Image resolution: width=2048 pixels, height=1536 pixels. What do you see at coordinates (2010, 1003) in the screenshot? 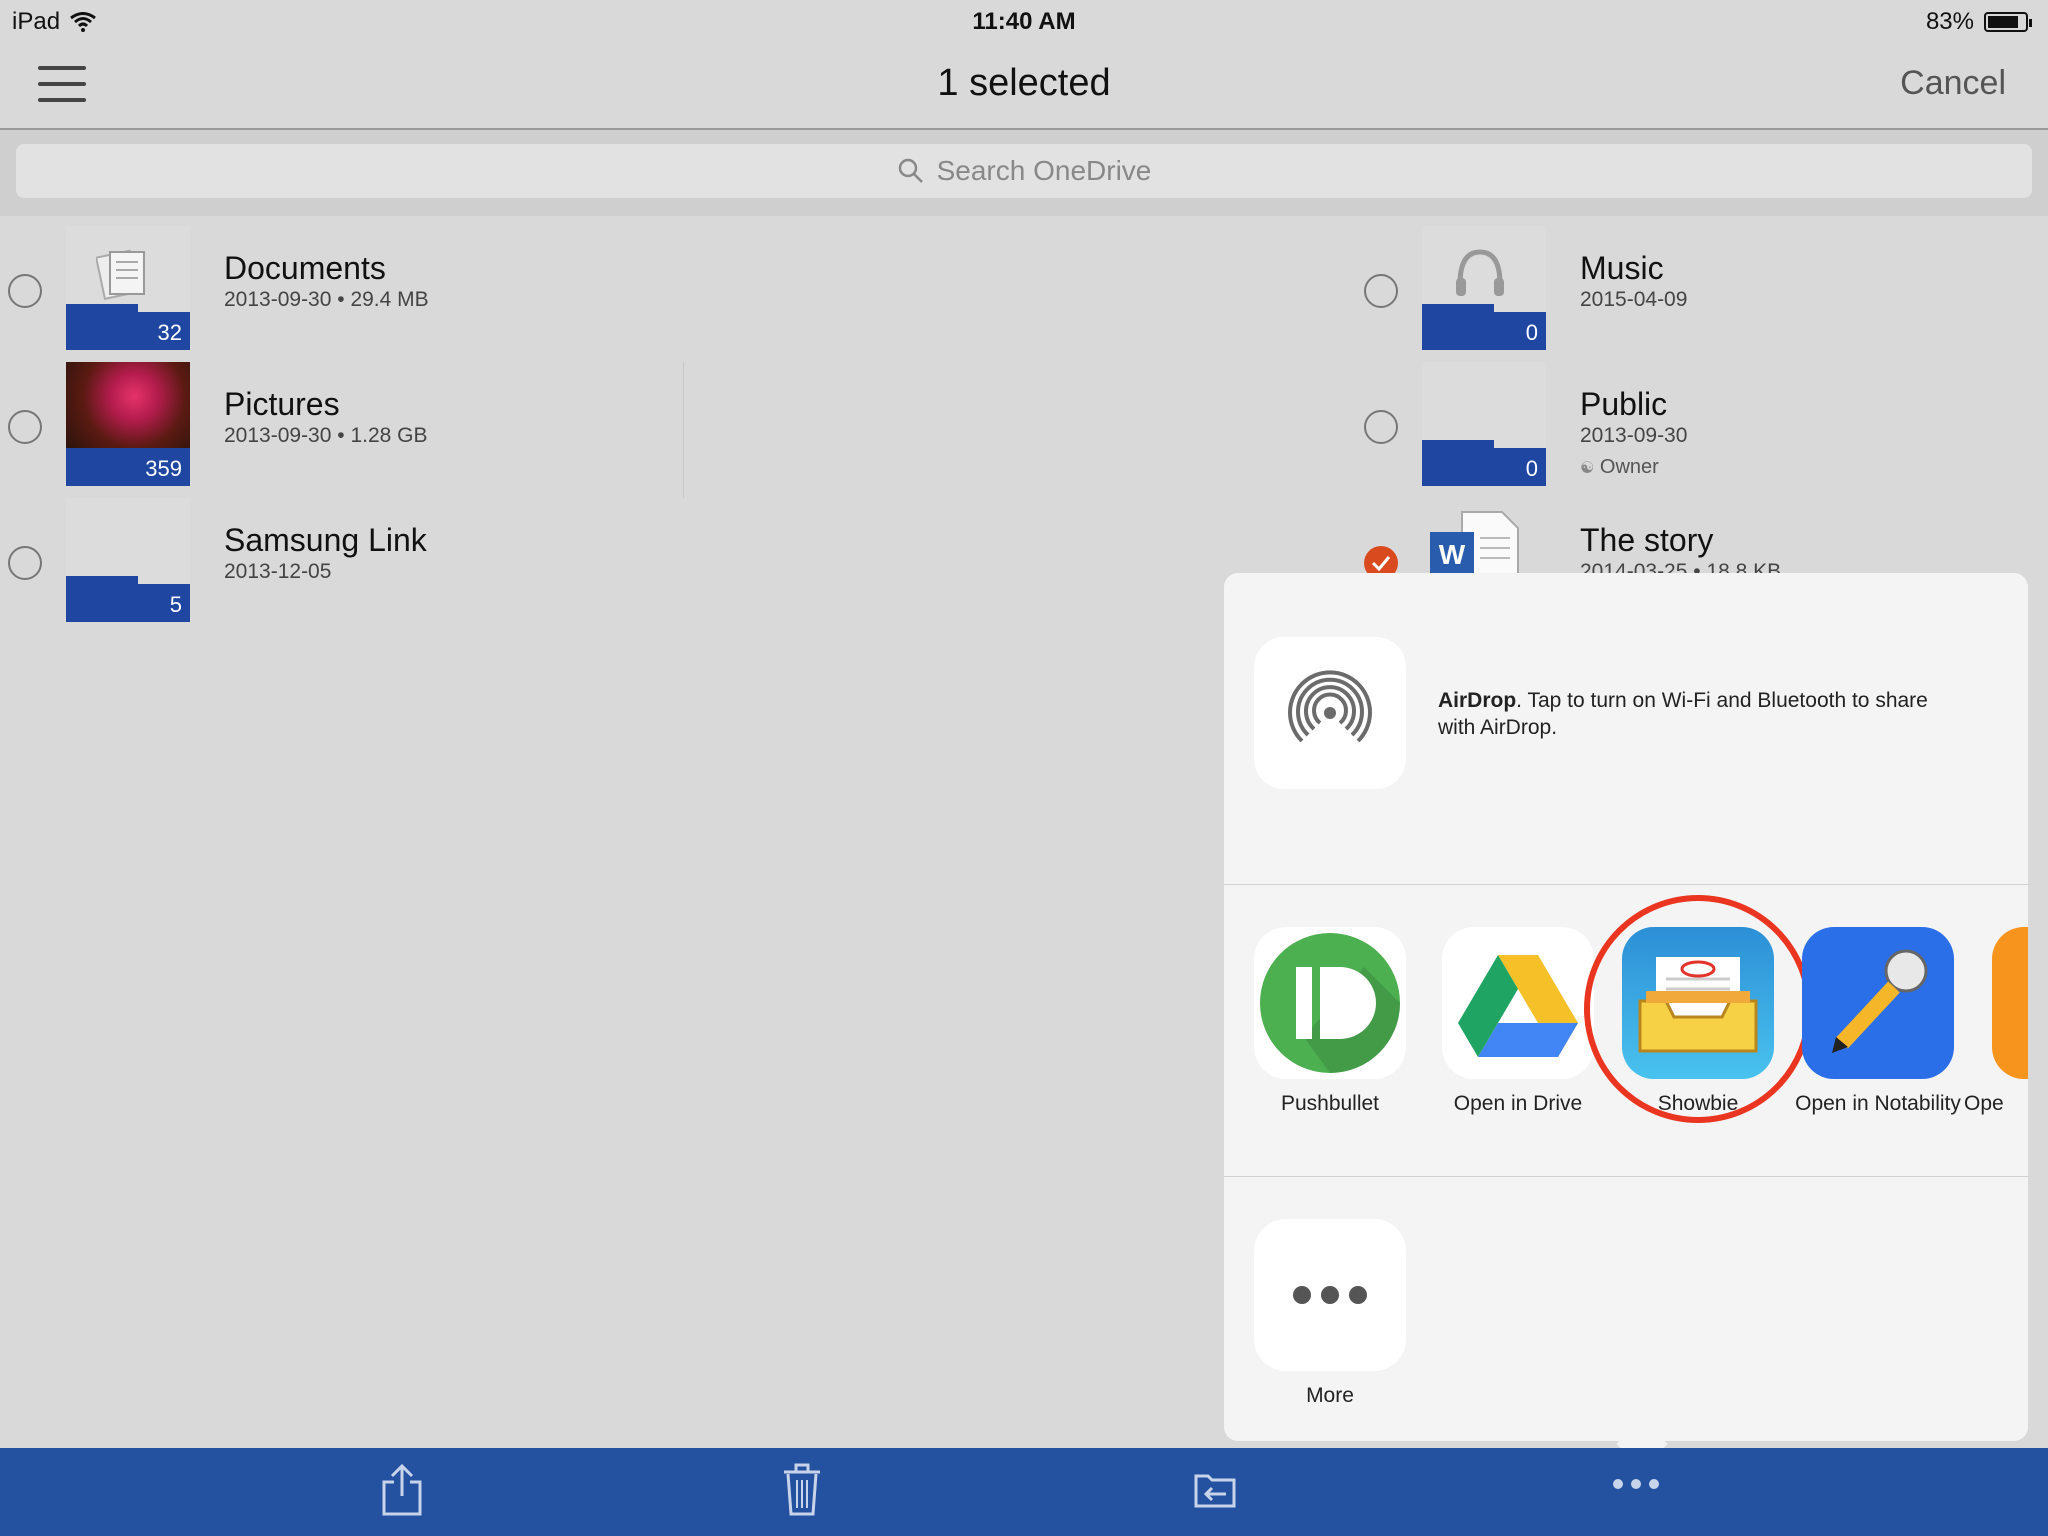
I see `partial-app-icon` at bounding box center [2010, 1003].